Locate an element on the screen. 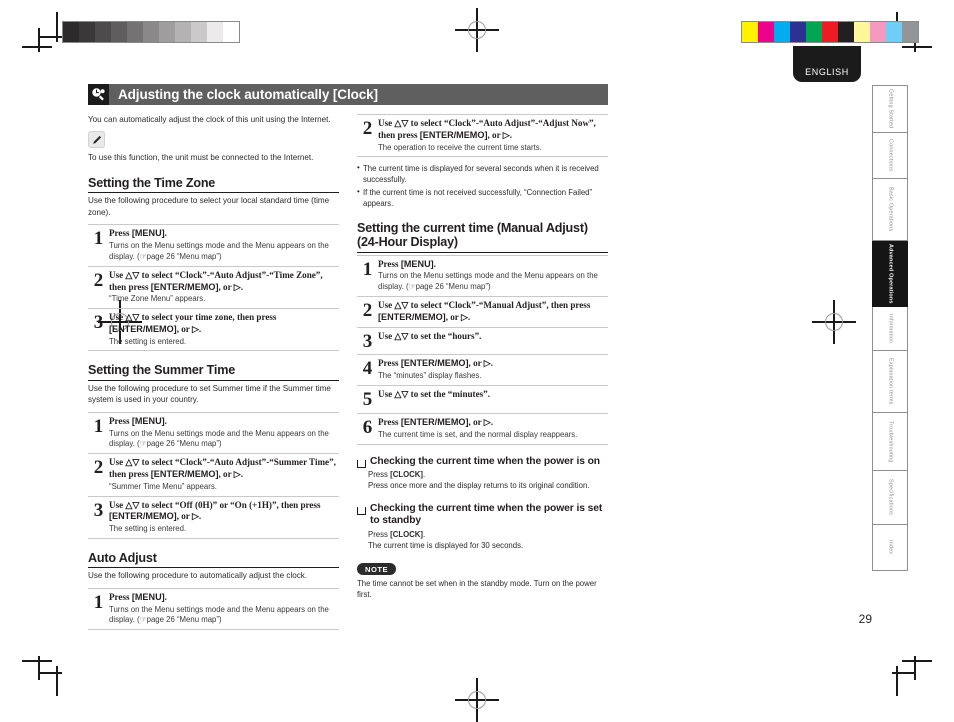  side-tab-getting-started: Getting Started is located at coordinates (890, 109).